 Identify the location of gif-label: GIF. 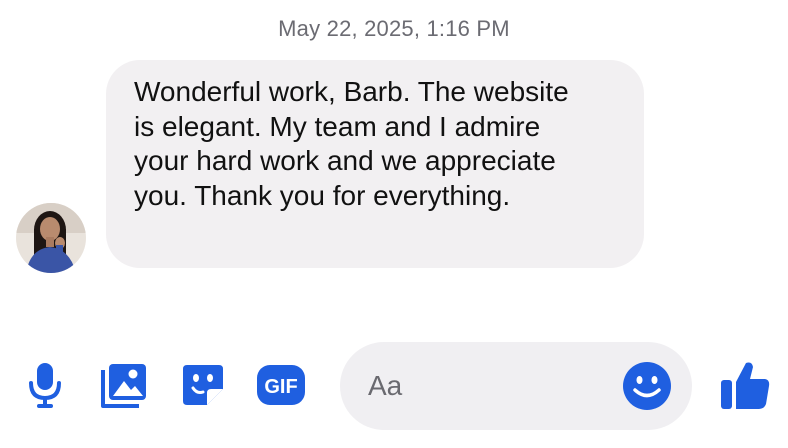
(280, 387).